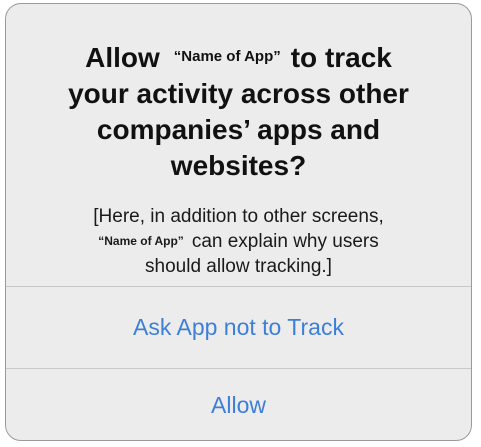 Image resolution: width=481 pixels, height=447 pixels. What do you see at coordinates (285, 241) in the screenshot?
I see `alert-body-explain-text: can explain why users` at bounding box center [285, 241].